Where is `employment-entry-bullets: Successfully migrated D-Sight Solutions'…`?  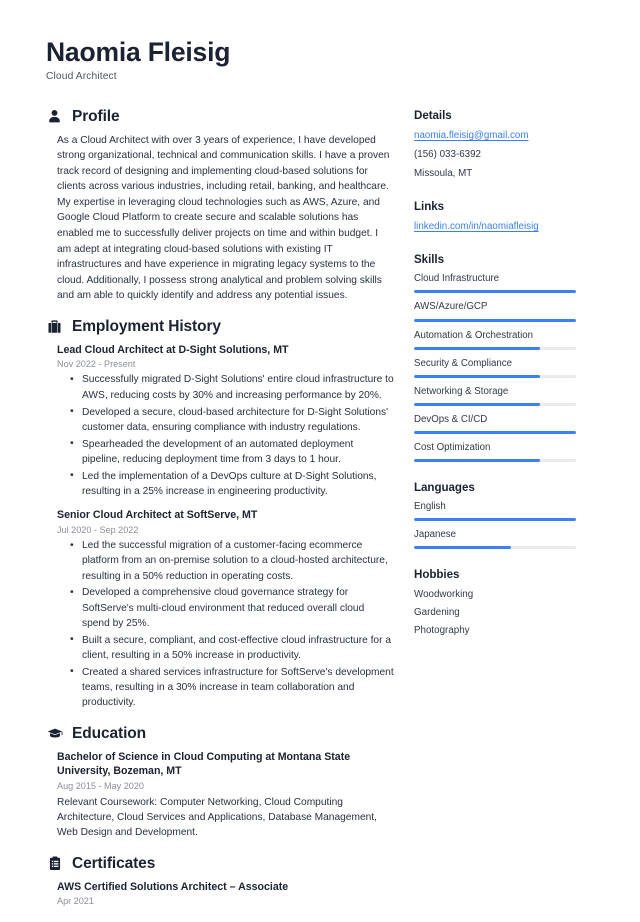 employment-entry-bullets: Successfully migrated D-Sight Solutions'… is located at coordinates (225, 435).